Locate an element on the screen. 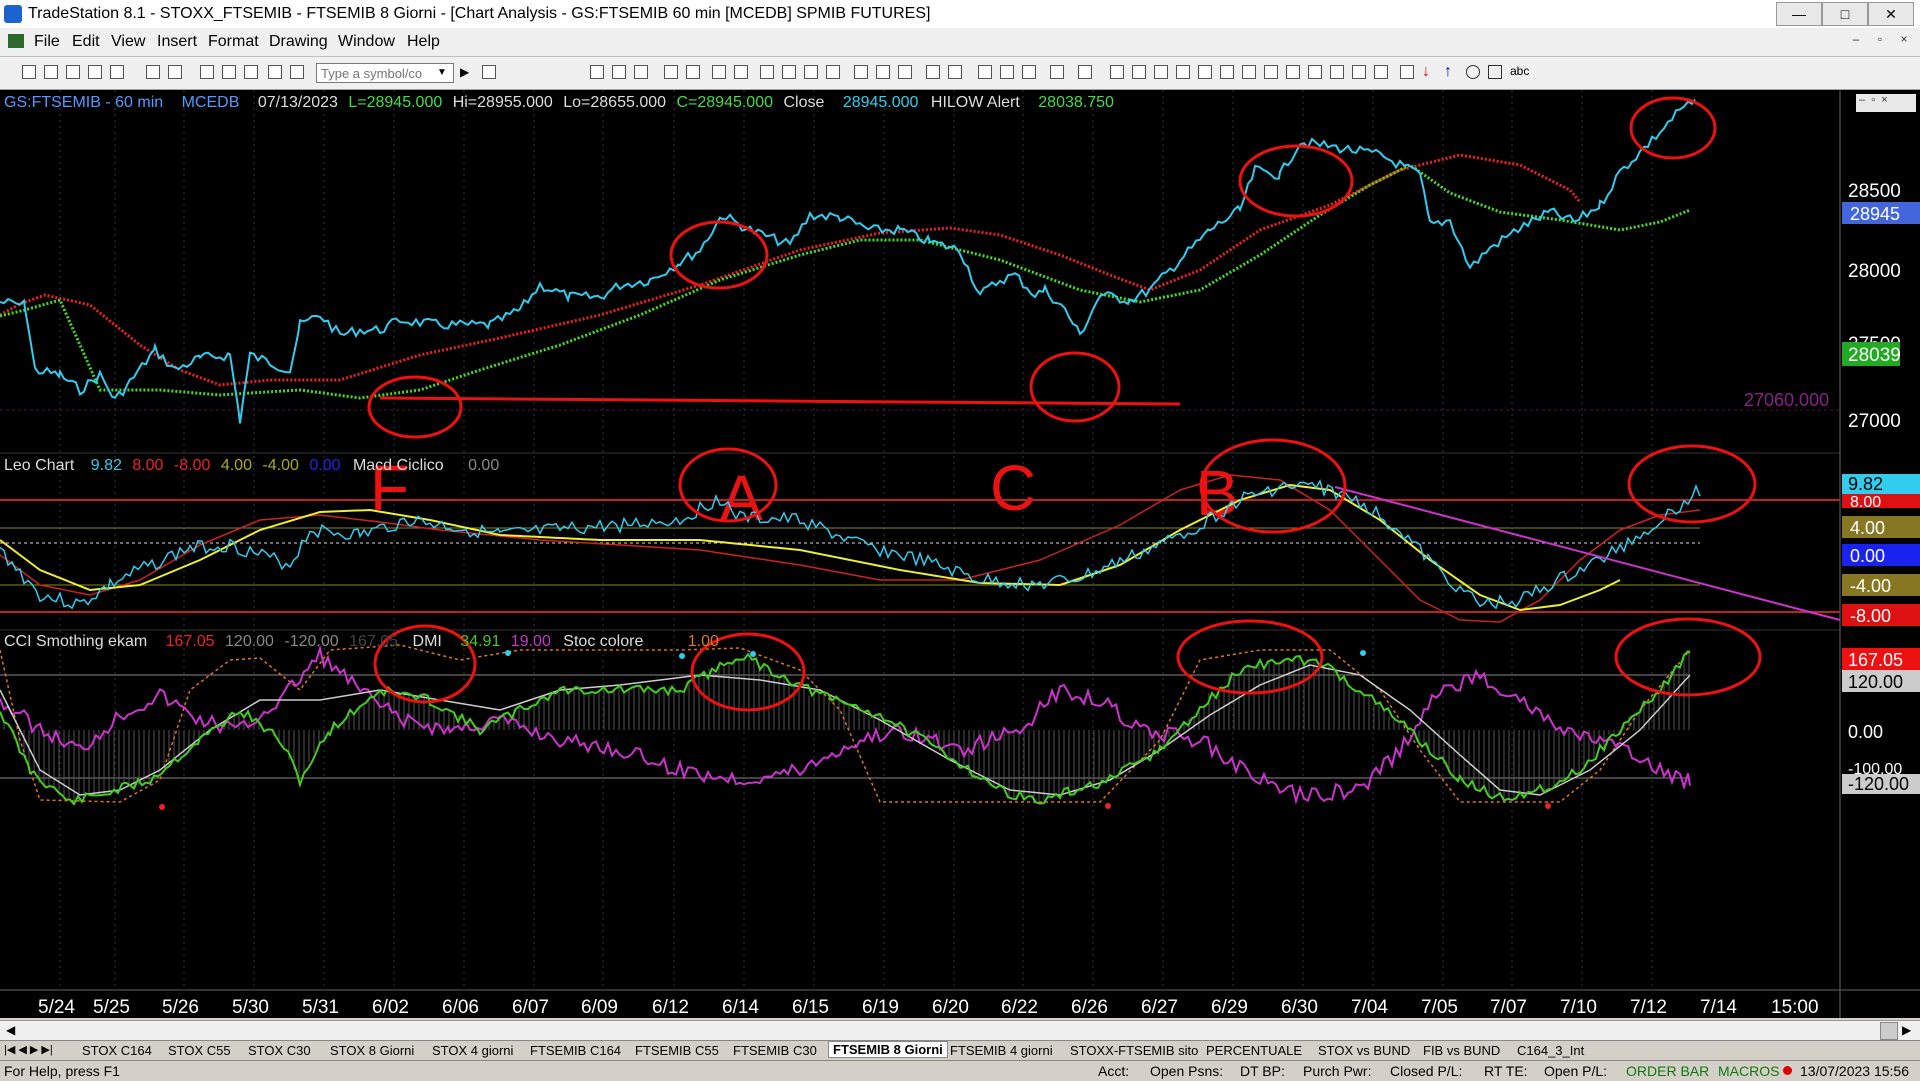 Image resolution: width=1920 pixels, height=1081 pixels. tab-nav-icons: |◀ ◀ ▶ ▶| is located at coordinates (28, 1049).